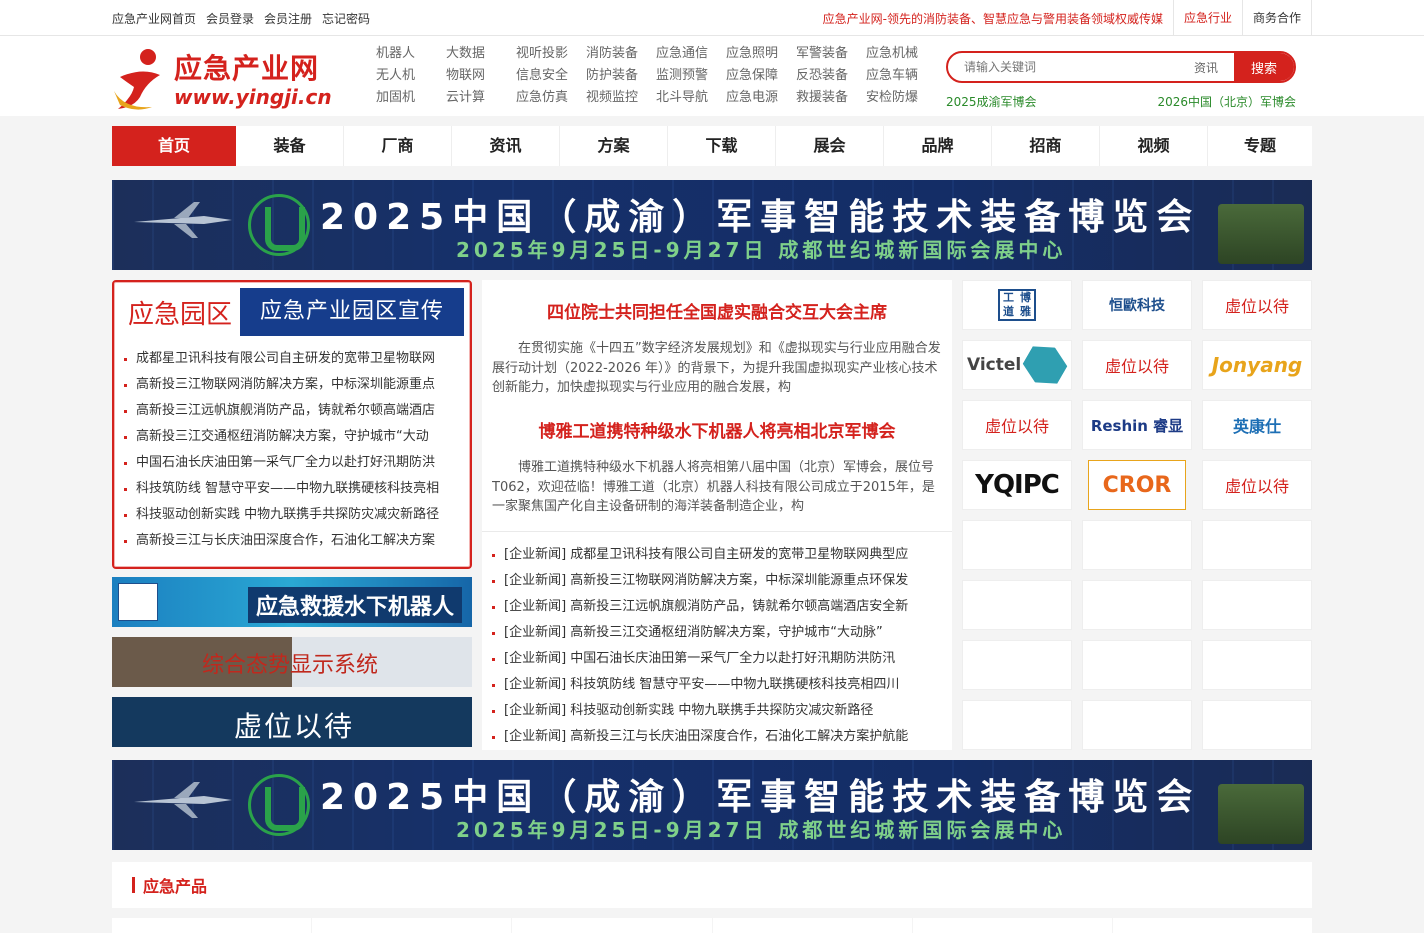 Image resolution: width=1424 pixels, height=933 pixels. I want to click on search-input, so click(1071, 67).